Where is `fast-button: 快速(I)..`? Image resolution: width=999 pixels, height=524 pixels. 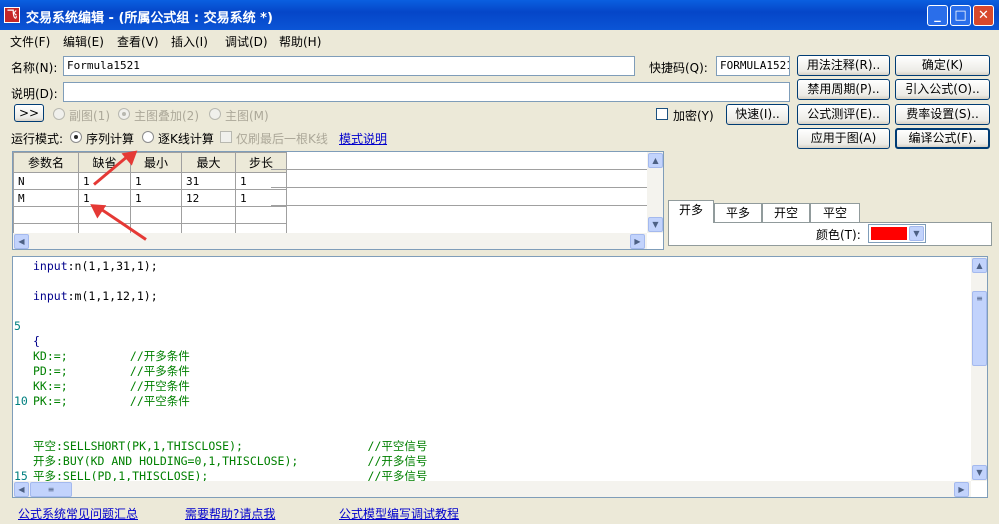 fast-button: 快速(I).. is located at coordinates (757, 114).